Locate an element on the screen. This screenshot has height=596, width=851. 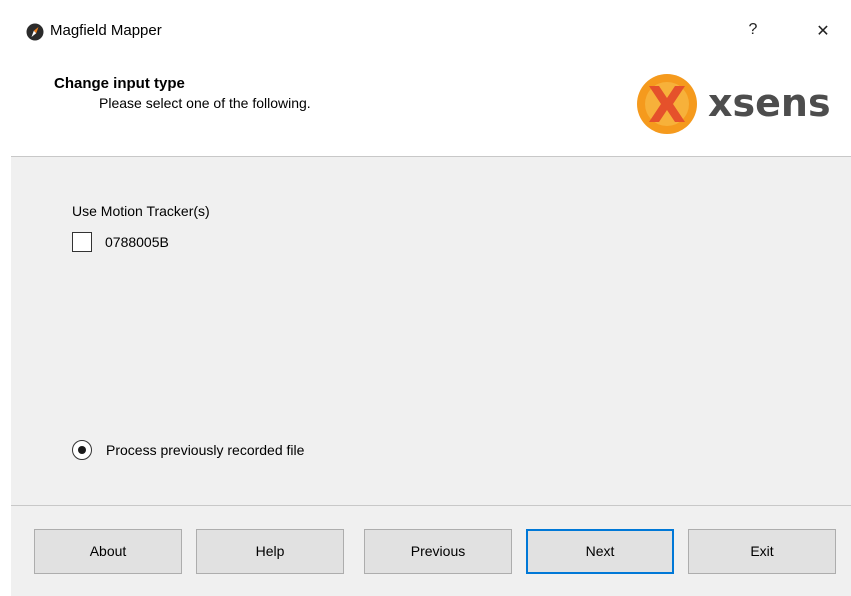
radio-selected-dot is located at coordinates (82, 450).